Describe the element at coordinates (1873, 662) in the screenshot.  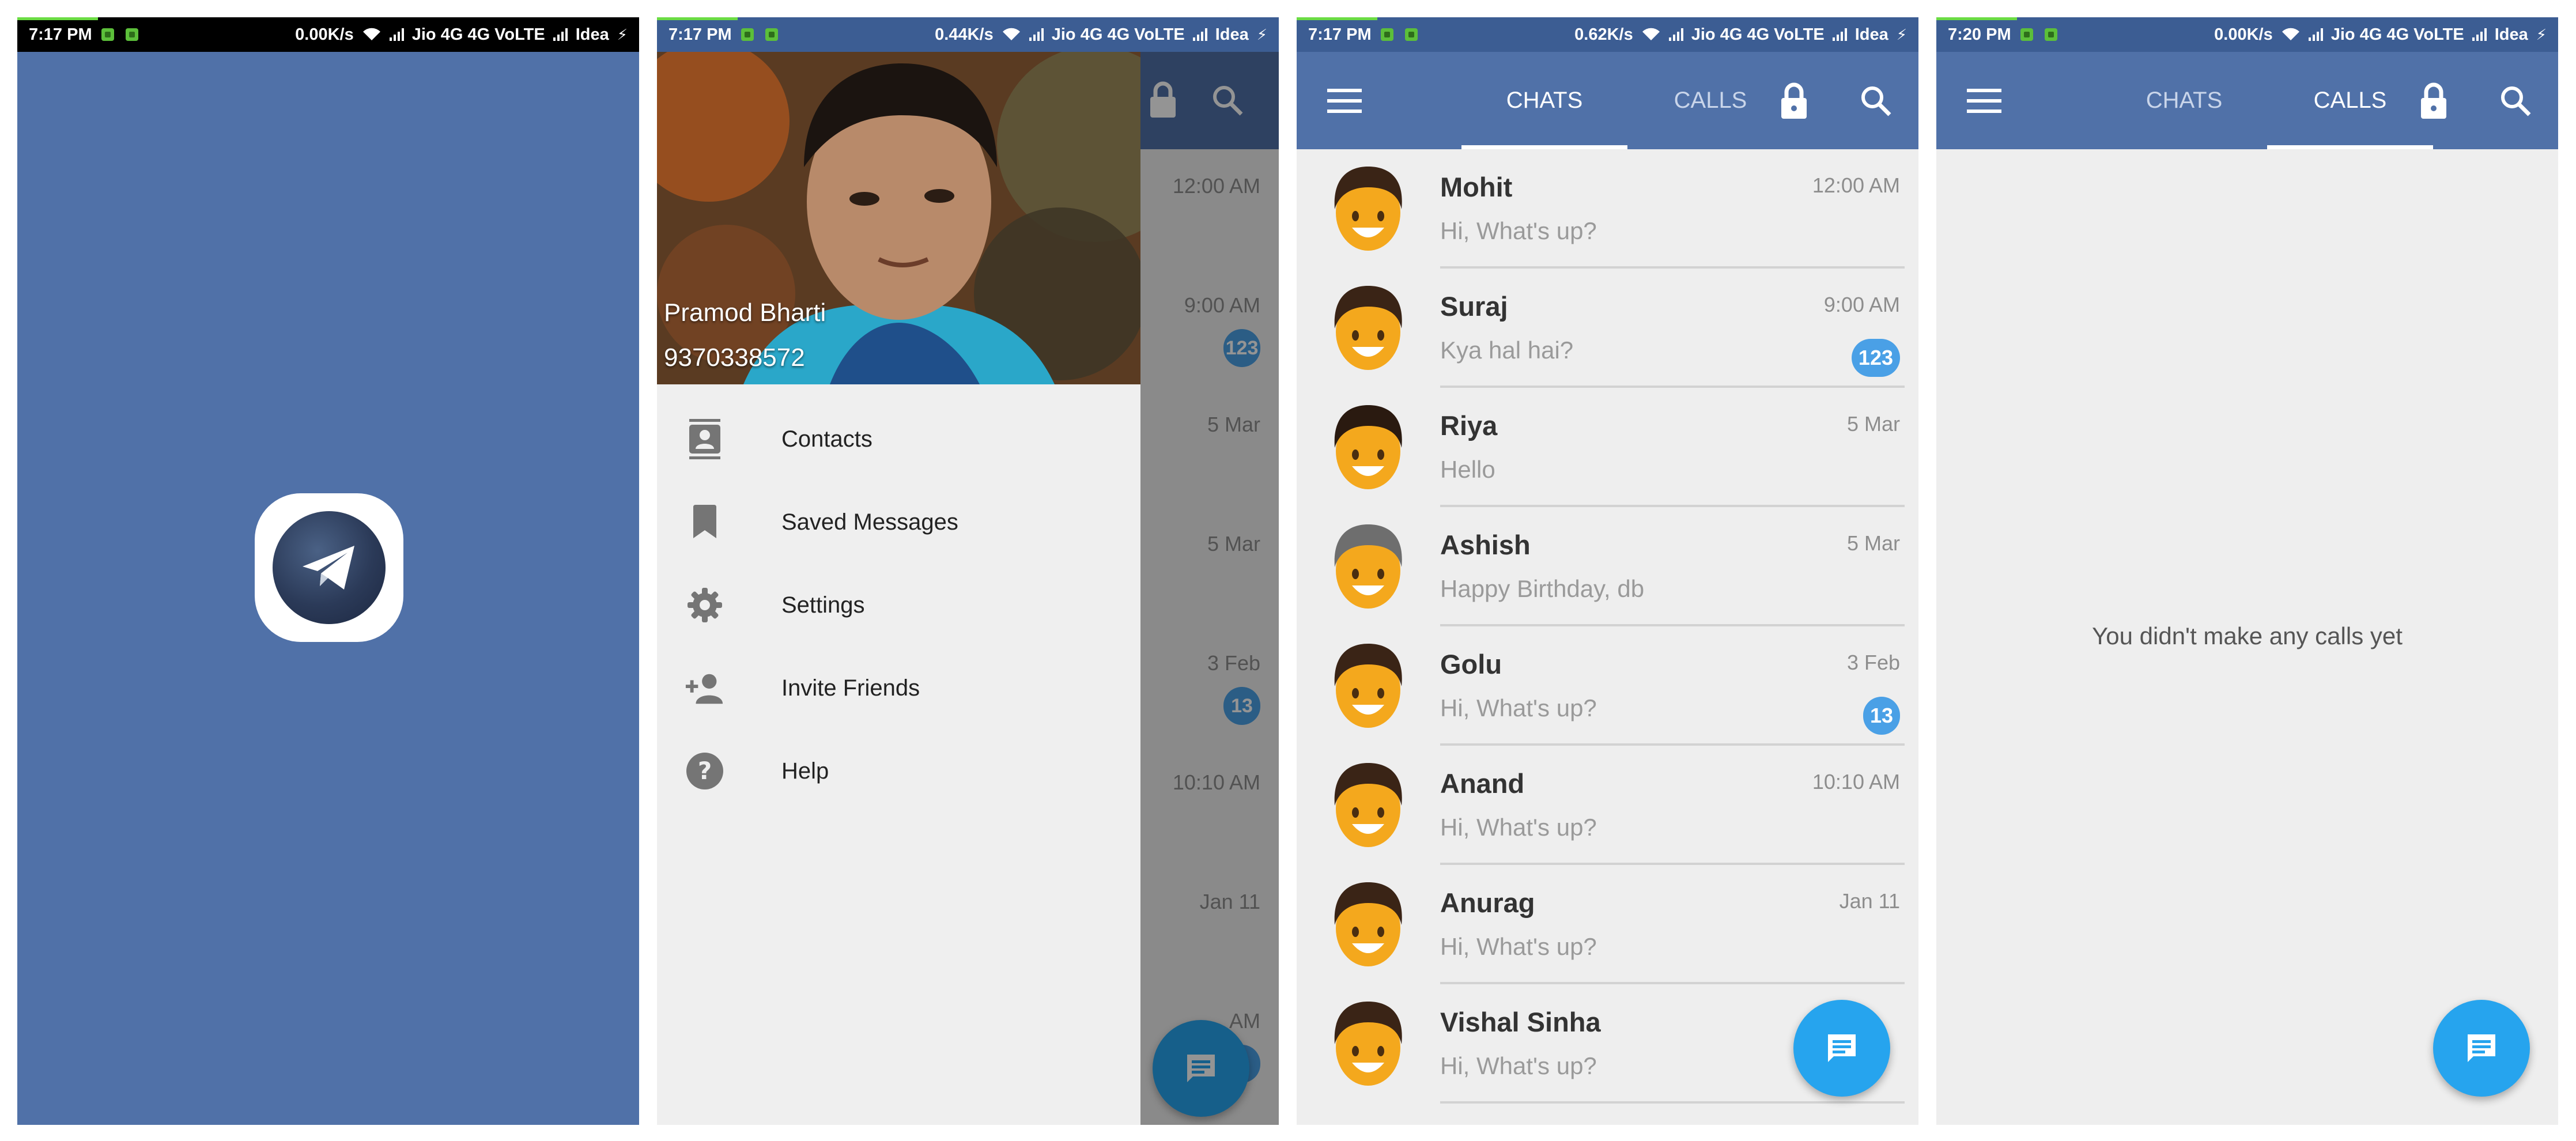
I see `chat-time: 3 Feb` at that location.